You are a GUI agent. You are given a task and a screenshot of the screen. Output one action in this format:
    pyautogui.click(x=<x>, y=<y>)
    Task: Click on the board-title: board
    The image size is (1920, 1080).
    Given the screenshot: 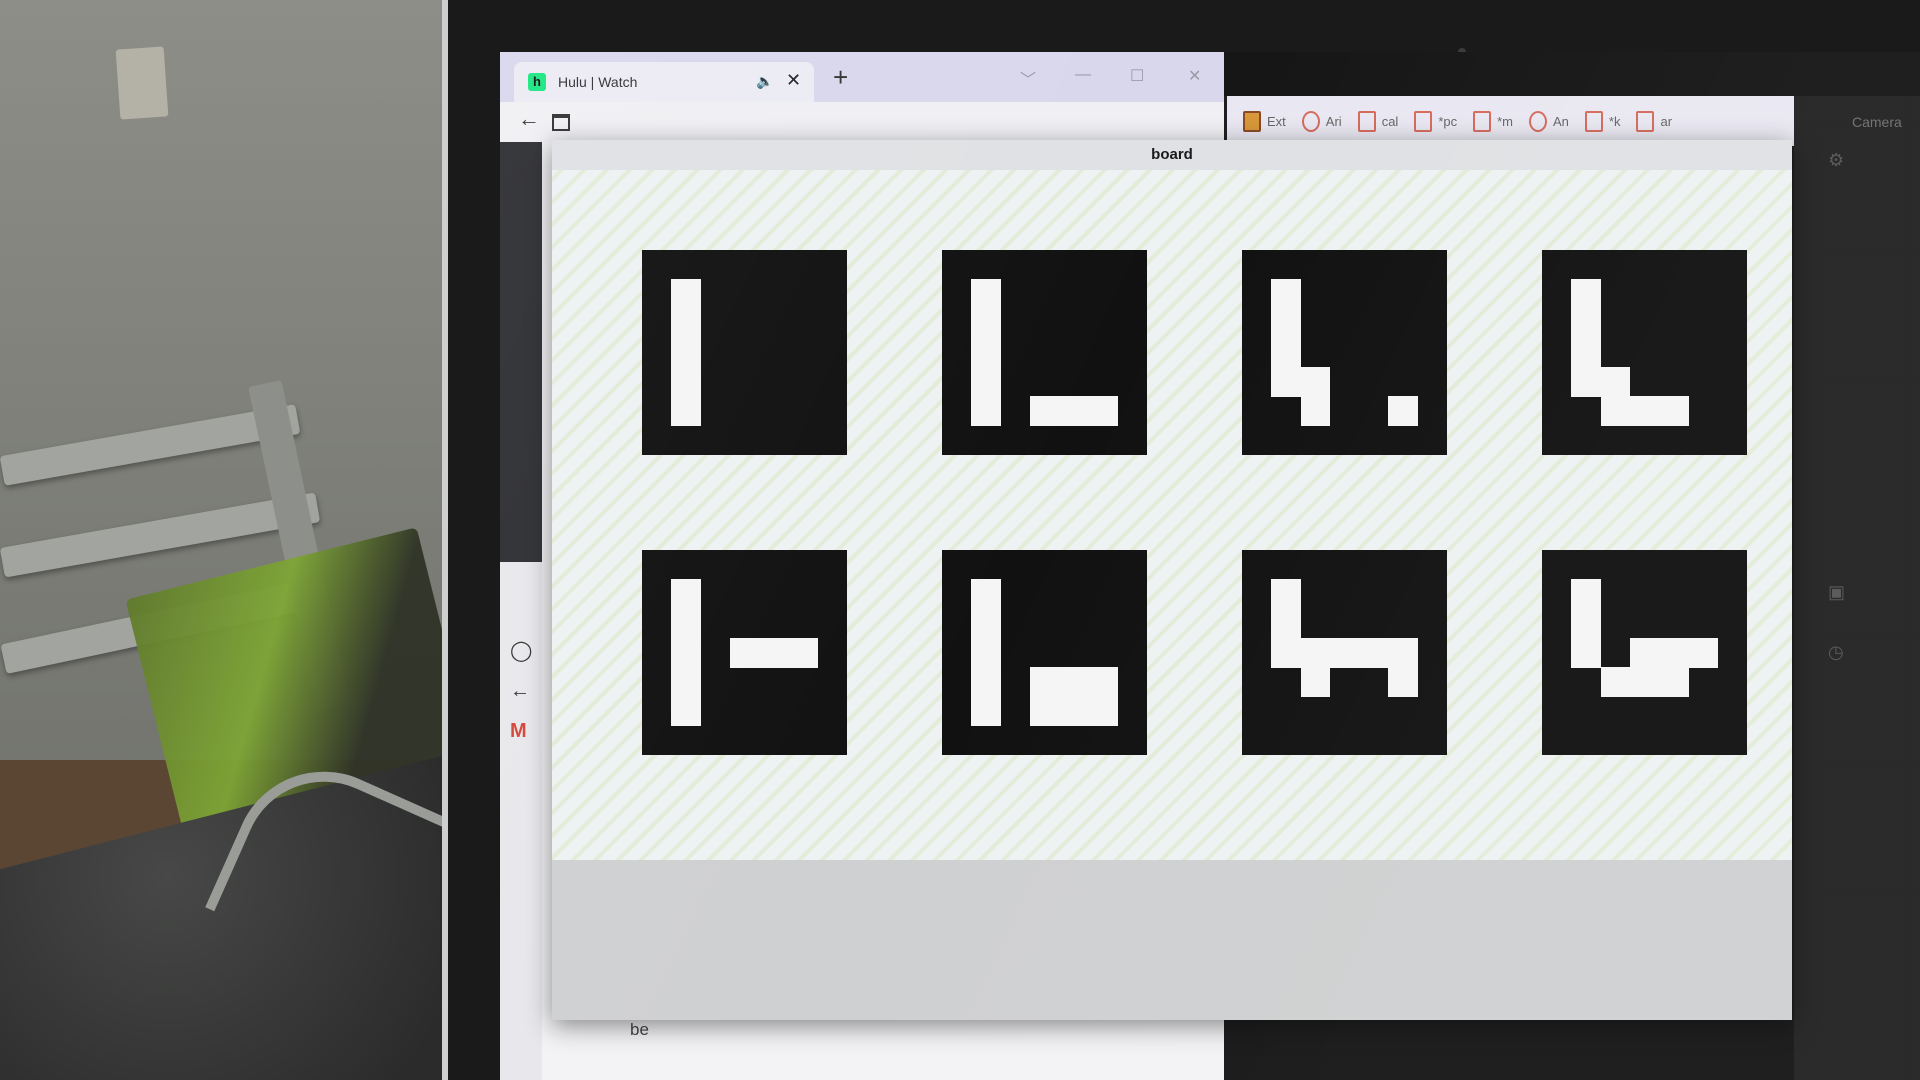 What is the action you would take?
    pyautogui.click(x=1172, y=154)
    